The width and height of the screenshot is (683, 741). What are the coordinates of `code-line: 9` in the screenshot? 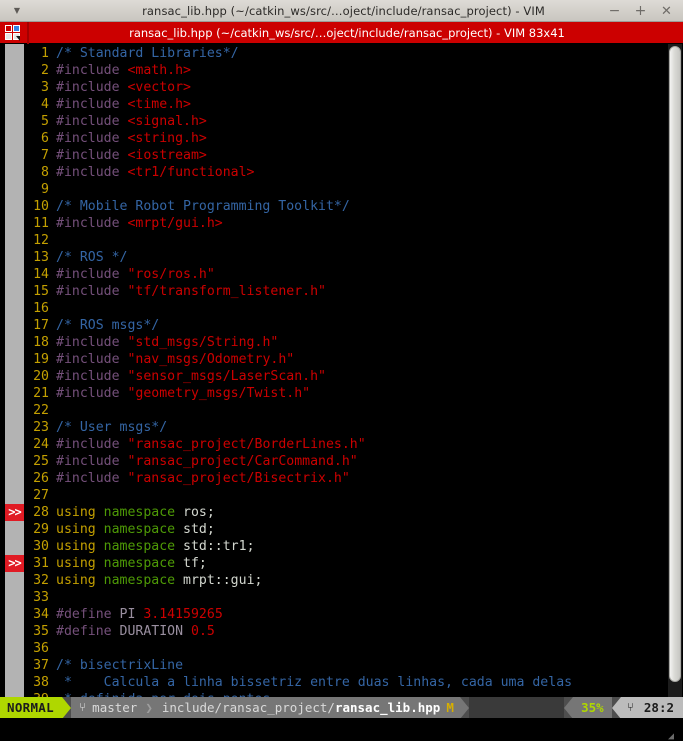 It's located at (353, 189).